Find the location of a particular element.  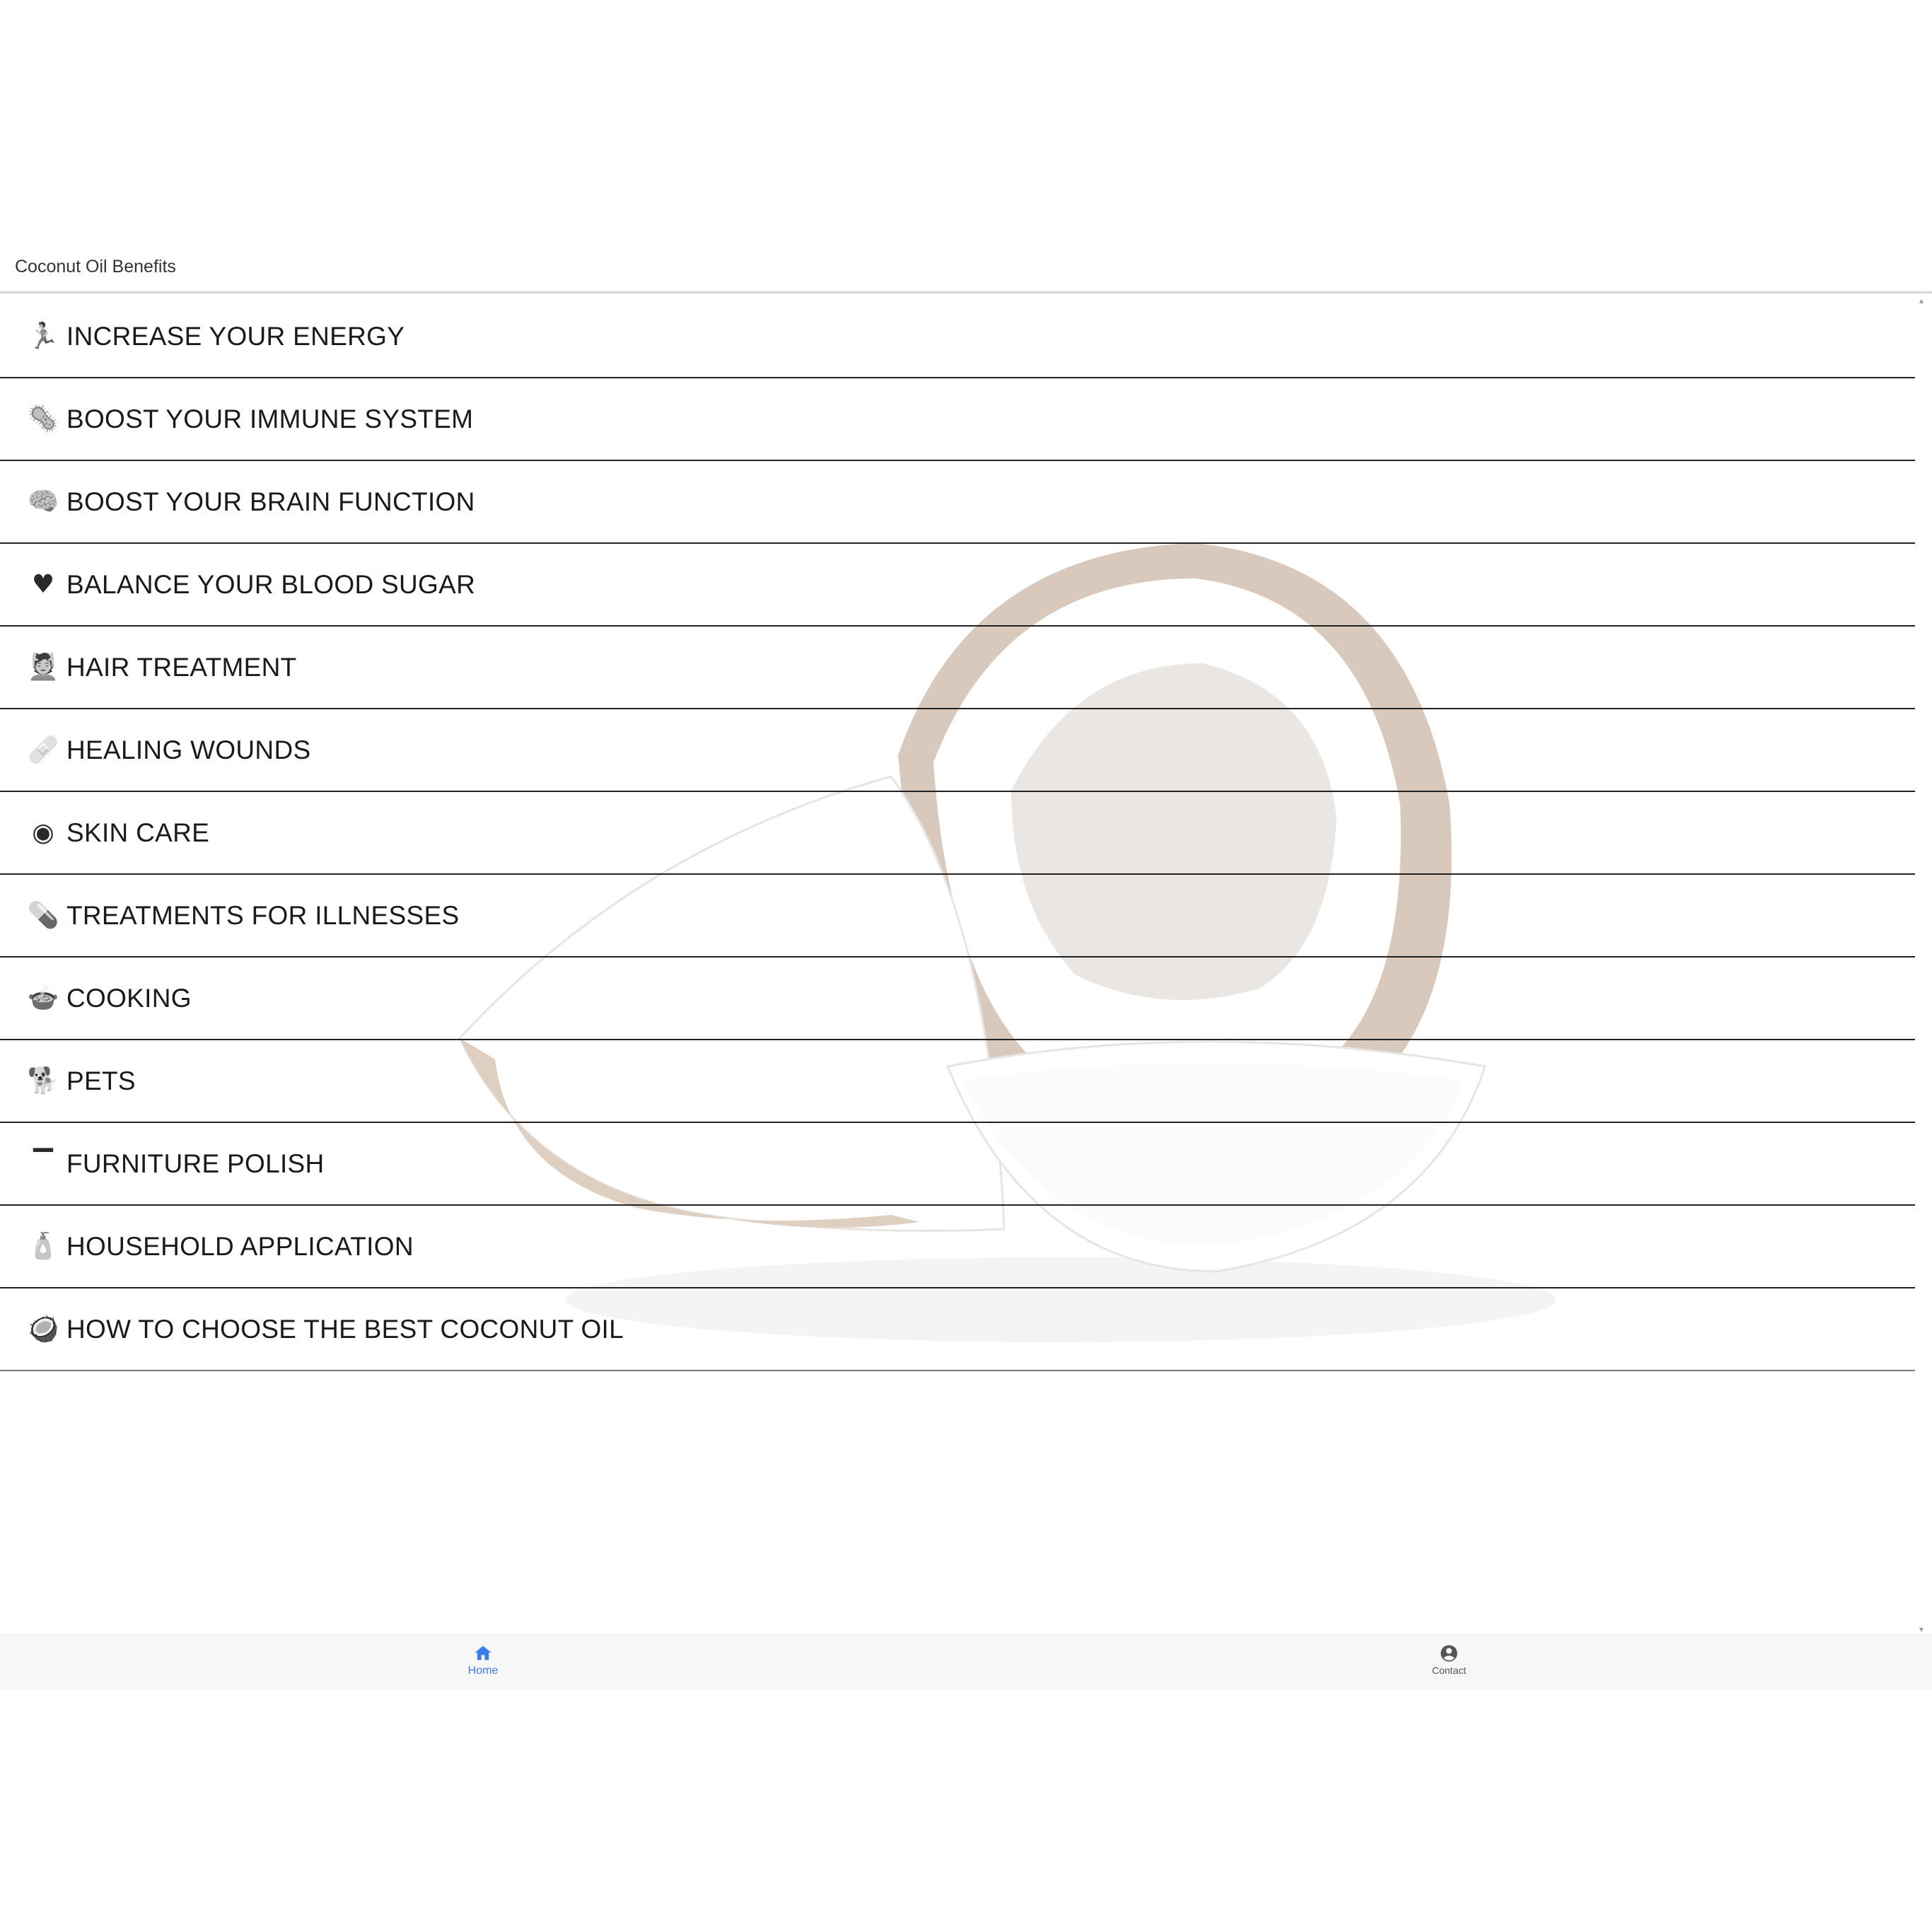

household-icon: 🧴 is located at coordinates (43, 1246).